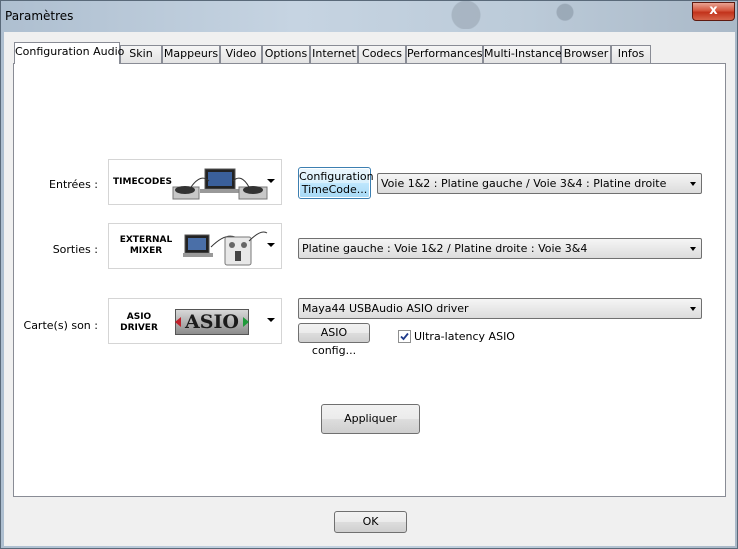  Describe the element at coordinates (385, 308) in the screenshot. I see `soundcard-driver-value: Maya44 USBAudio ASIO driver` at that location.